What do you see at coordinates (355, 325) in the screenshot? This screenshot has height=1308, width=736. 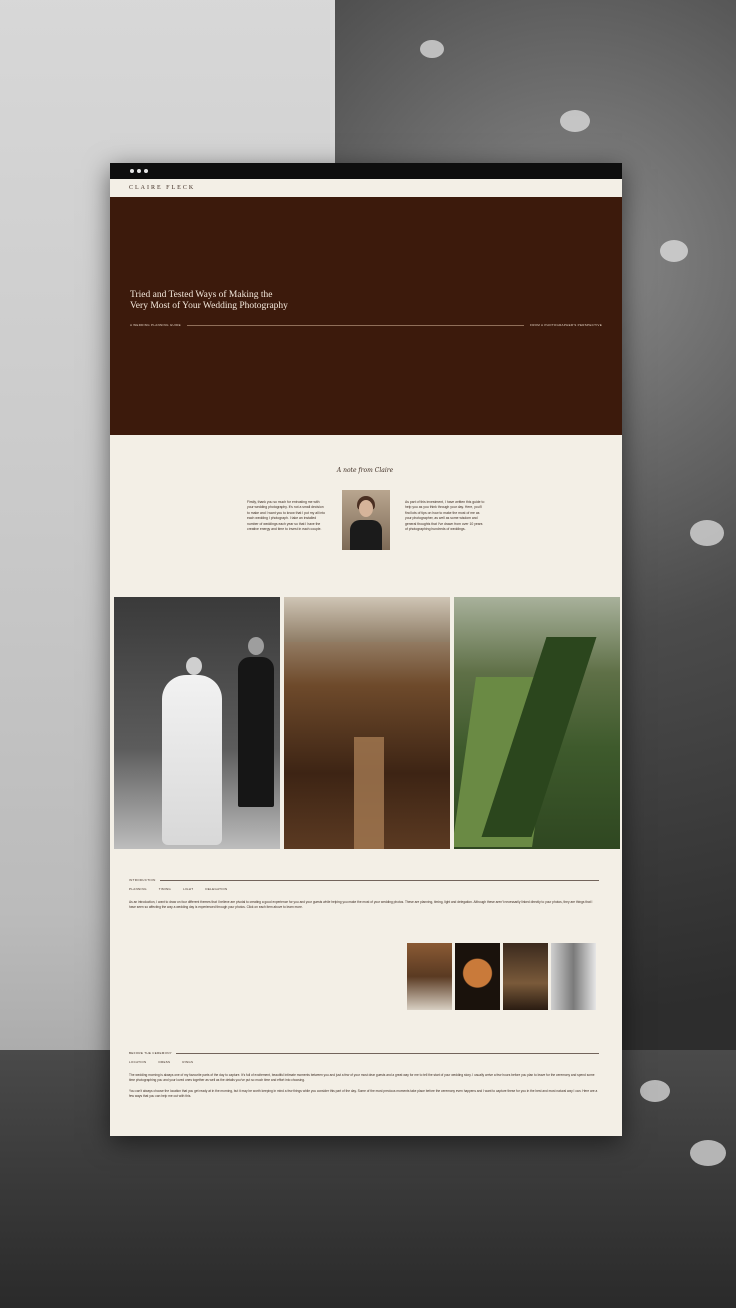 I see `hero-divider` at bounding box center [355, 325].